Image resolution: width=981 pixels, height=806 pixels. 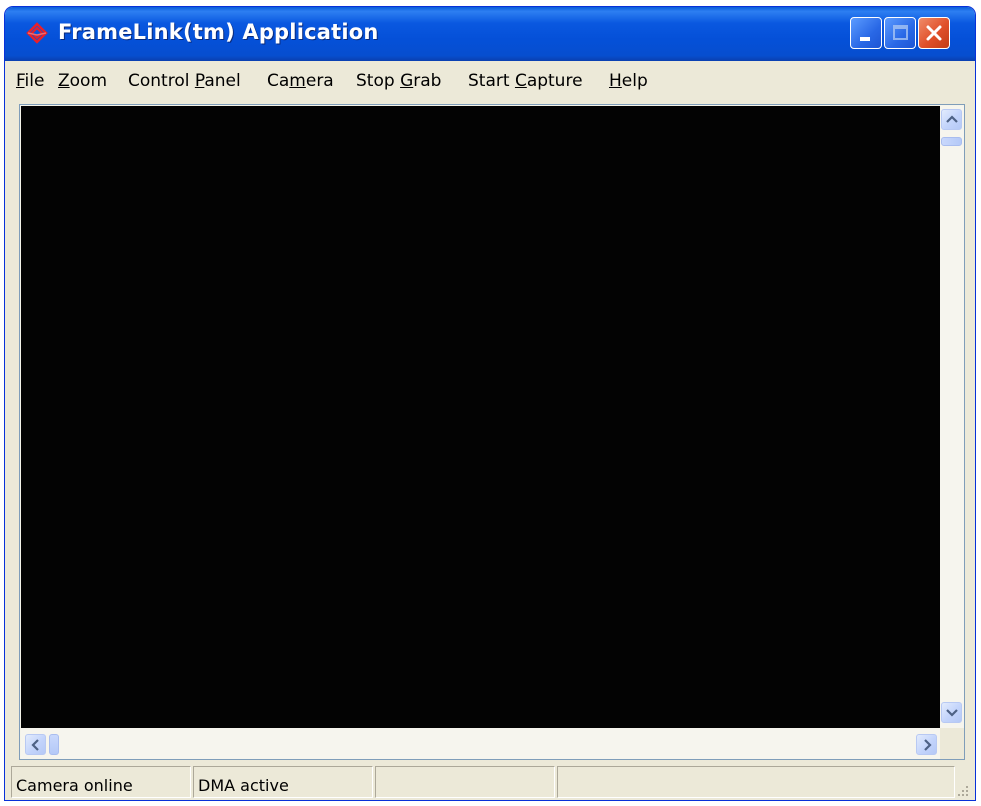 I want to click on resize-grip-icon, so click(x=962, y=790).